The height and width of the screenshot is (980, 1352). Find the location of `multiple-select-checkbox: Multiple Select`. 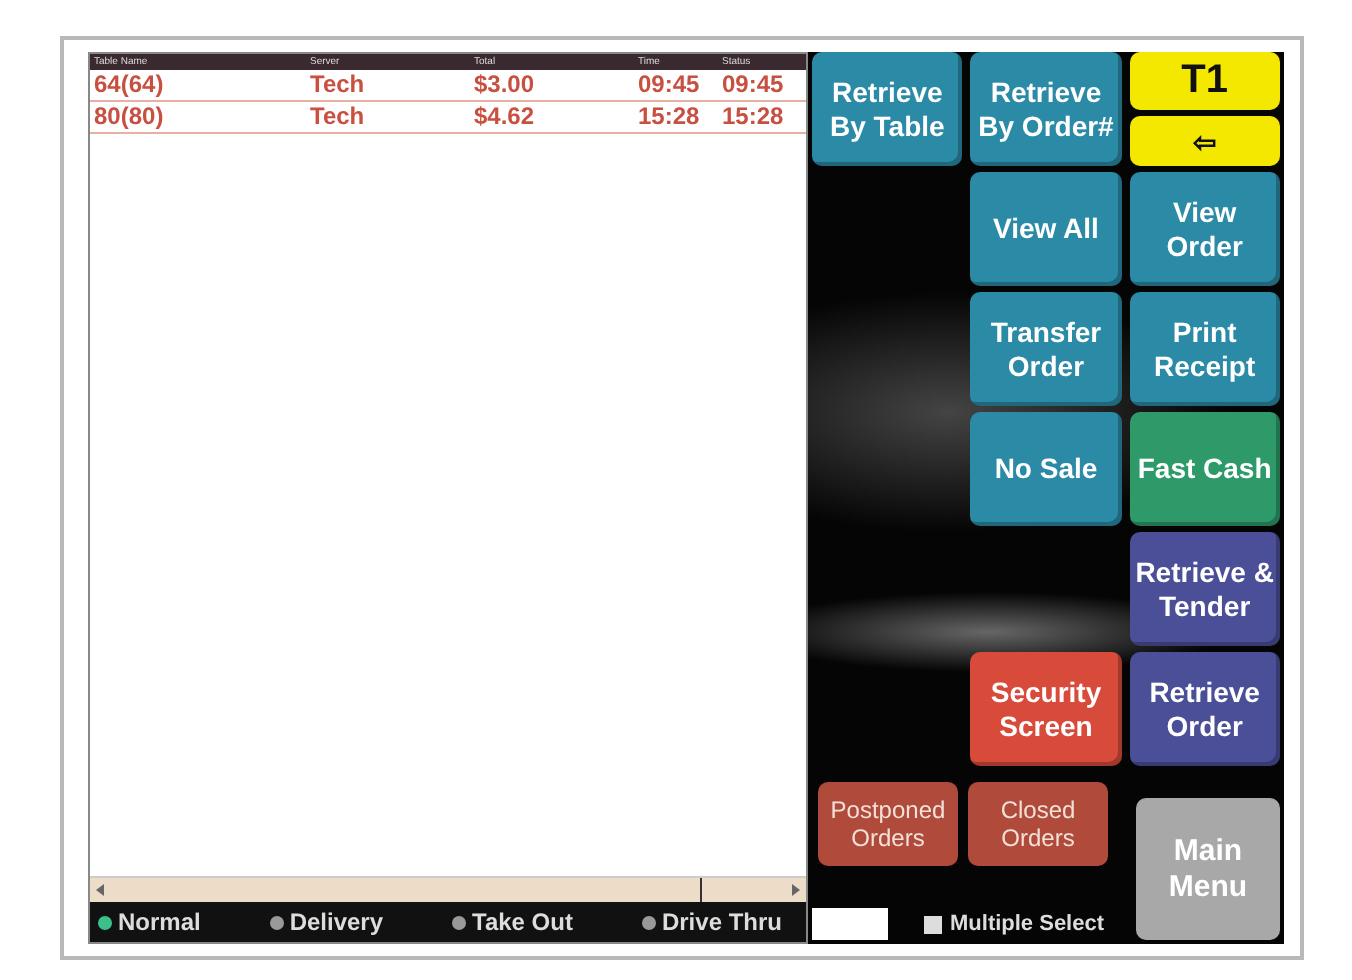

multiple-select-checkbox: Multiple Select is located at coordinates (1014, 924).